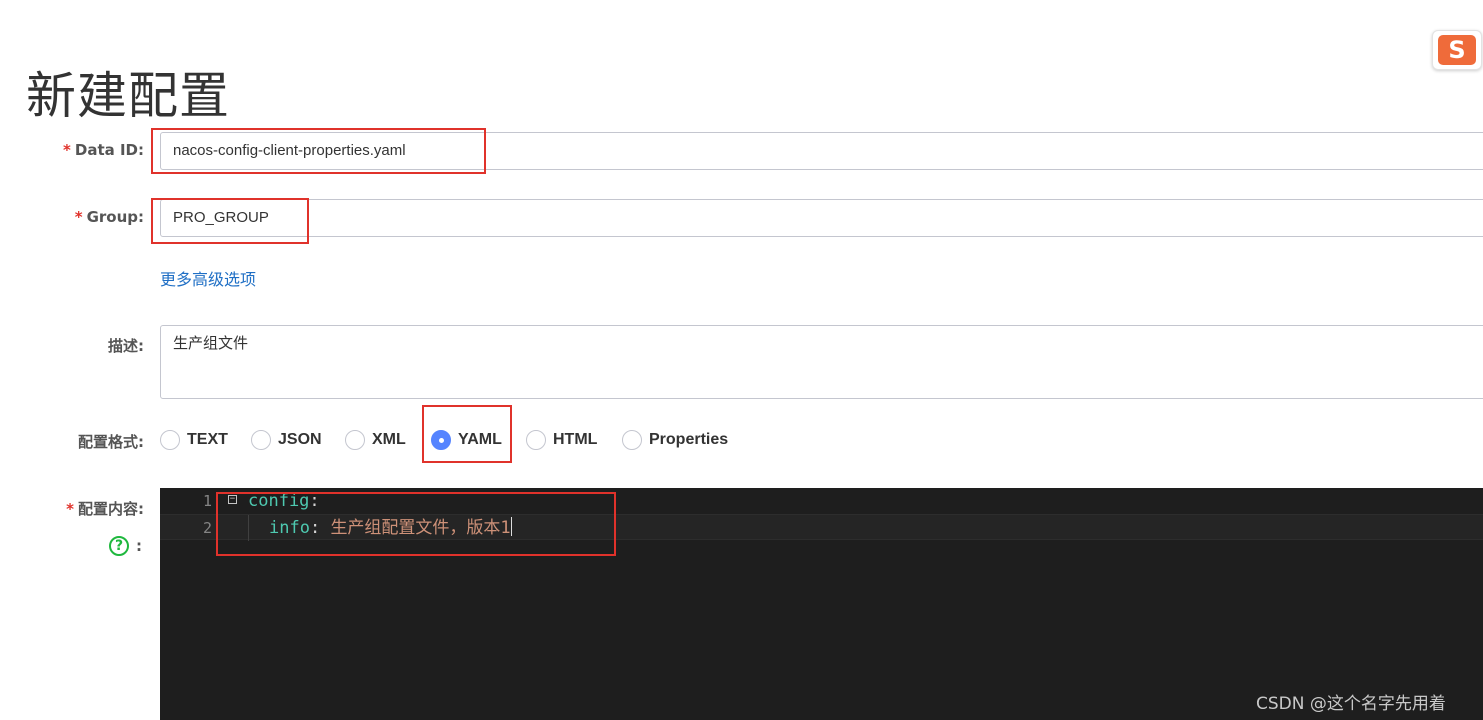 The width and height of the screenshot is (1483, 720). What do you see at coordinates (119, 546) in the screenshot?
I see `question-circle-icon: ?` at bounding box center [119, 546].